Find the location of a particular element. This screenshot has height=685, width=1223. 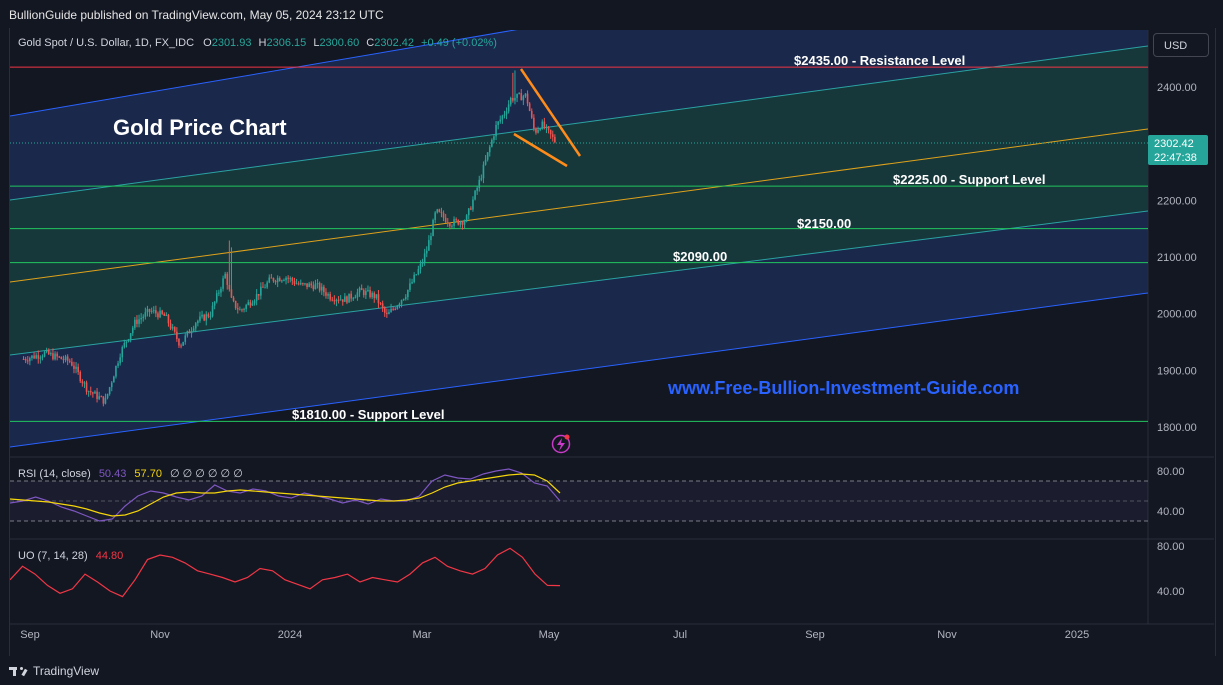

uo-tick-label: 40.00 is located at coordinates (1171, 592).